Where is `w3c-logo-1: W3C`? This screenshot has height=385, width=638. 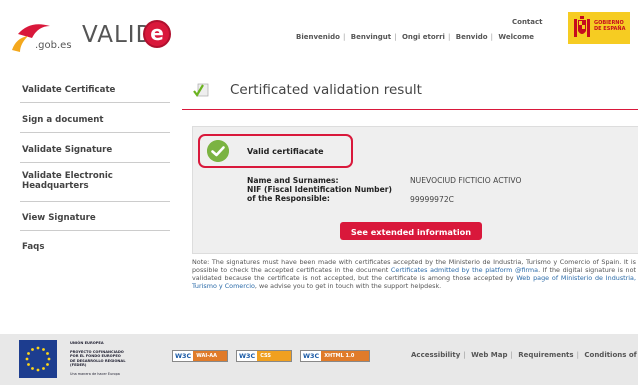
w3c-logo-1: W3C is located at coordinates (183, 356).